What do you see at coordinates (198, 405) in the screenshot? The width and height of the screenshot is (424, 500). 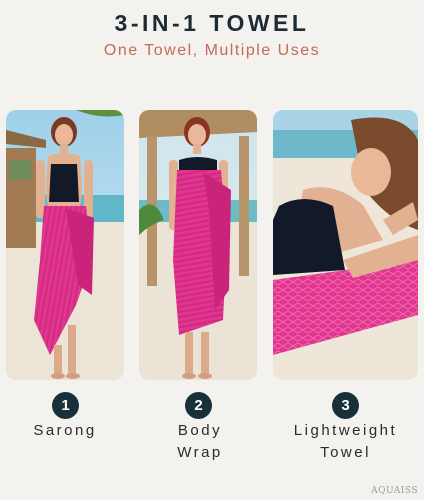 I see `step-2-badge: 2` at bounding box center [198, 405].